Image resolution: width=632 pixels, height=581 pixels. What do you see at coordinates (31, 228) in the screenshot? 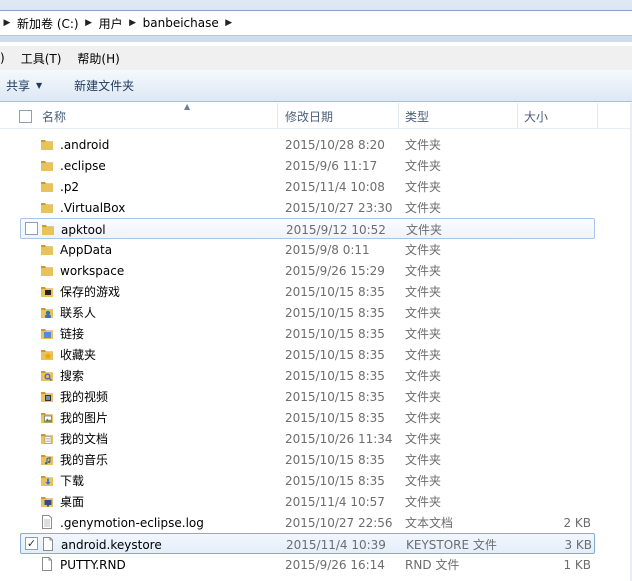
I see `row-checkbox` at bounding box center [31, 228].